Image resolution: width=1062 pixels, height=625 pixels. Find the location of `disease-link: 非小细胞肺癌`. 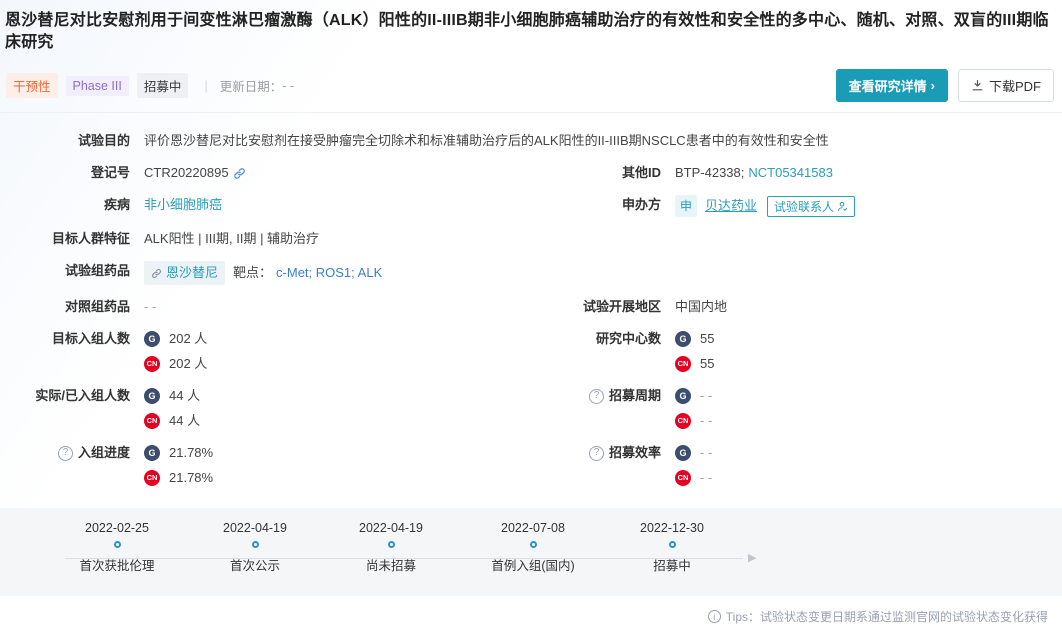

disease-link: 非小细胞肺癌 is located at coordinates (183, 205).